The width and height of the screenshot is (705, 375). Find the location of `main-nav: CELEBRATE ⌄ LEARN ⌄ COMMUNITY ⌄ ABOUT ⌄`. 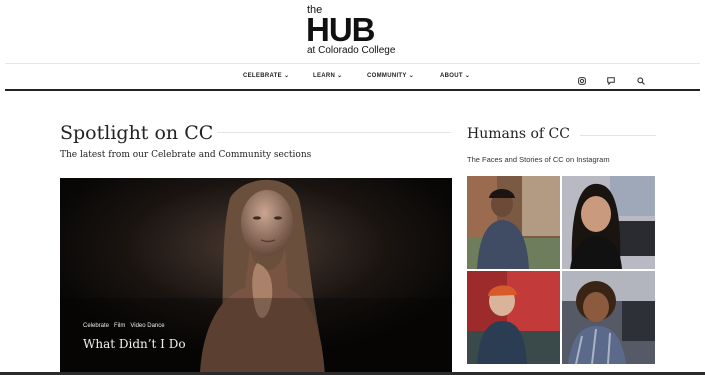

main-nav: CELEBRATE ⌄ LEARN ⌄ COMMUNITY ⌄ ABOUT ⌄ is located at coordinates (352, 79).